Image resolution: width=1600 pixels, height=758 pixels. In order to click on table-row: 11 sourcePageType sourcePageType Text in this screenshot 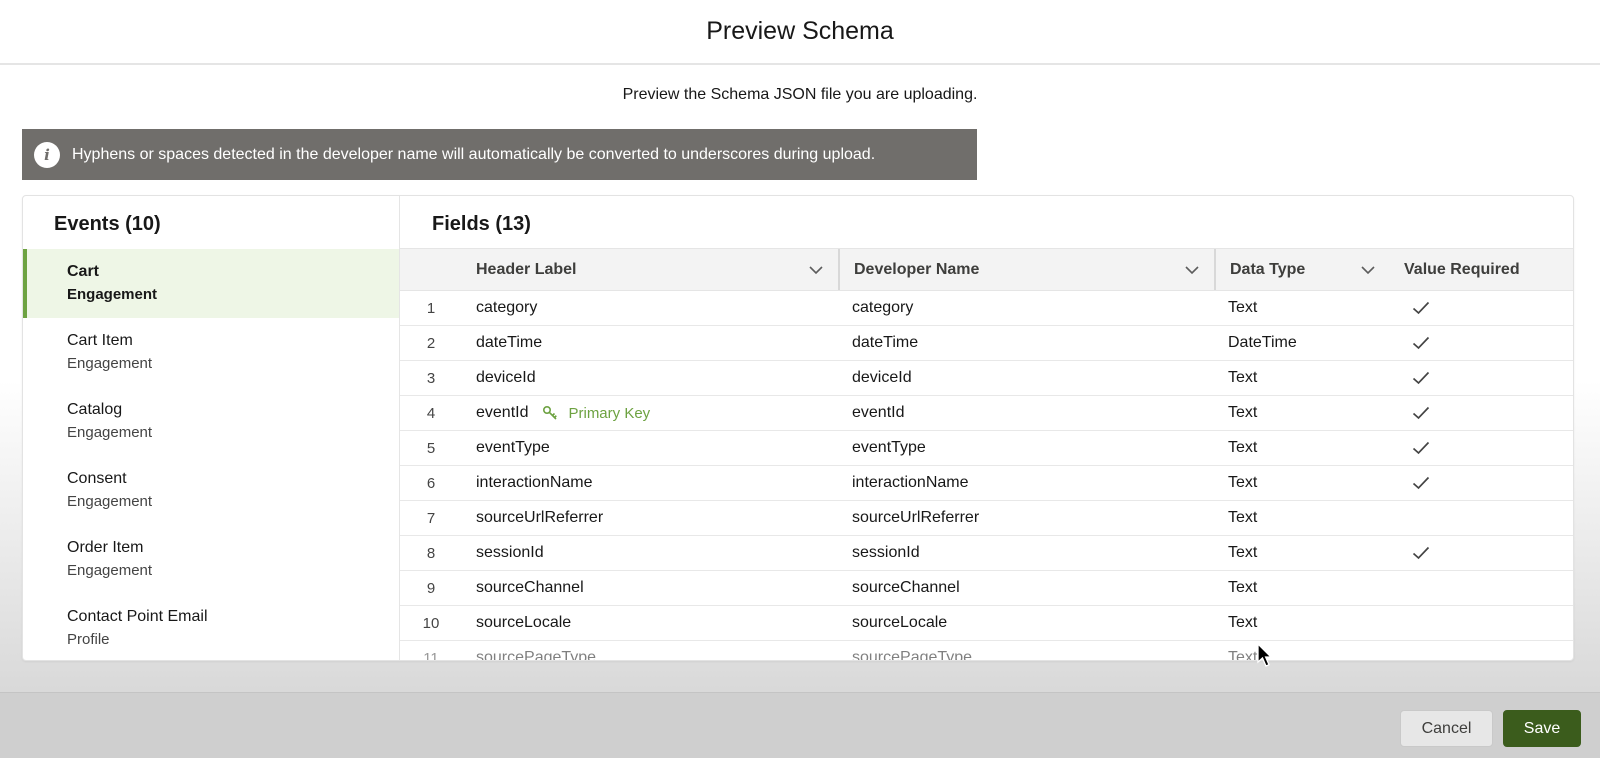, I will do `click(986, 650)`.